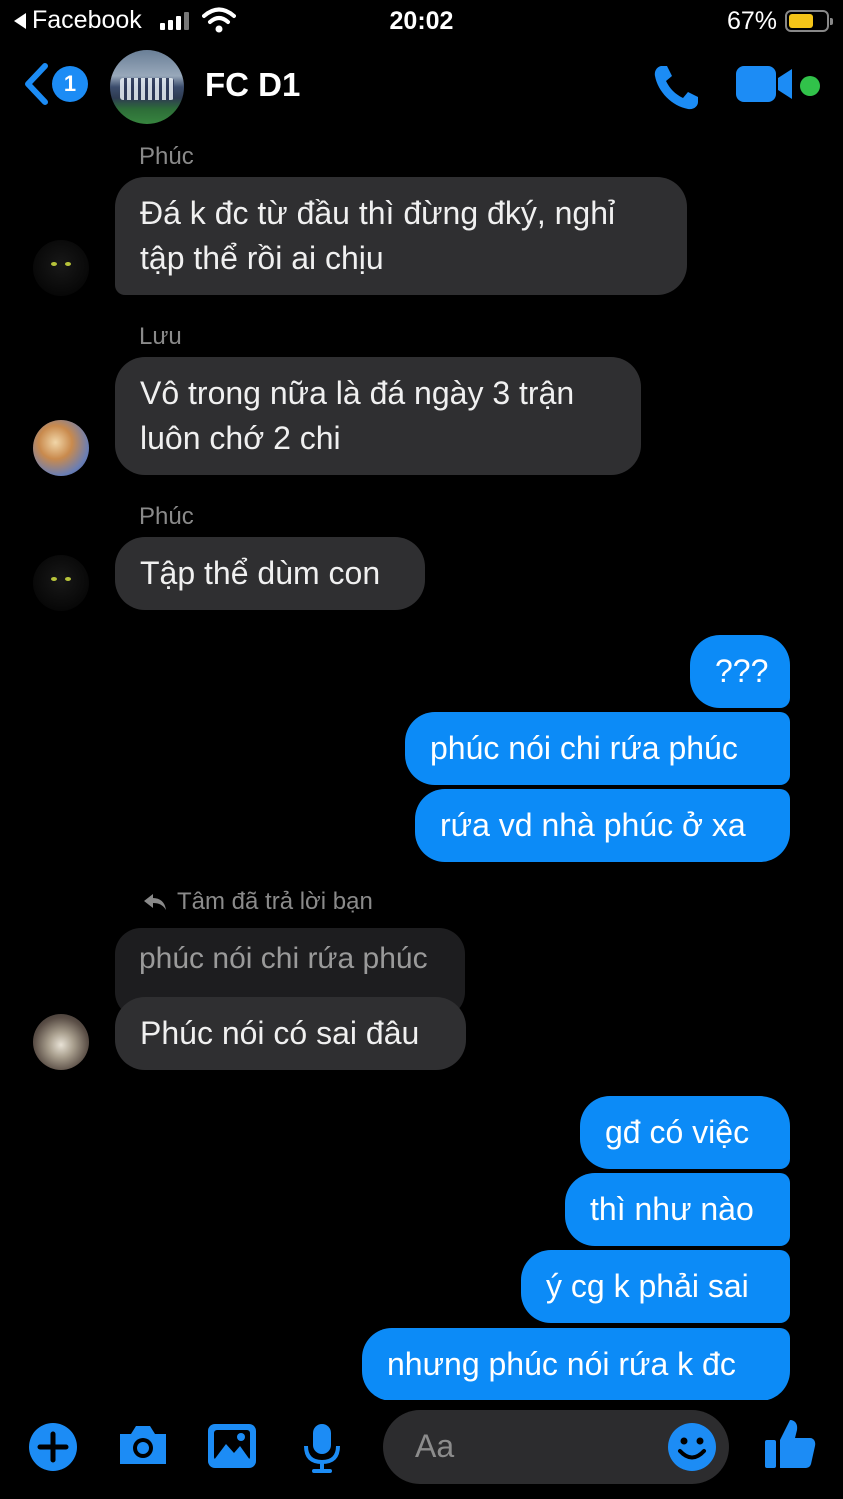 This screenshot has width=843, height=1499. Describe the element at coordinates (556, 1447) in the screenshot. I see `message-input: Aa` at that location.